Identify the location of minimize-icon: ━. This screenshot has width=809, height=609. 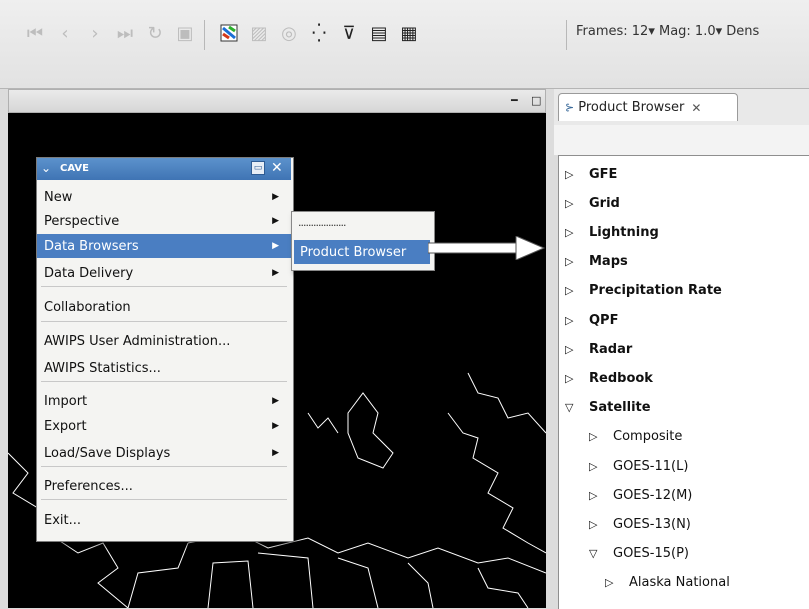
(514, 100).